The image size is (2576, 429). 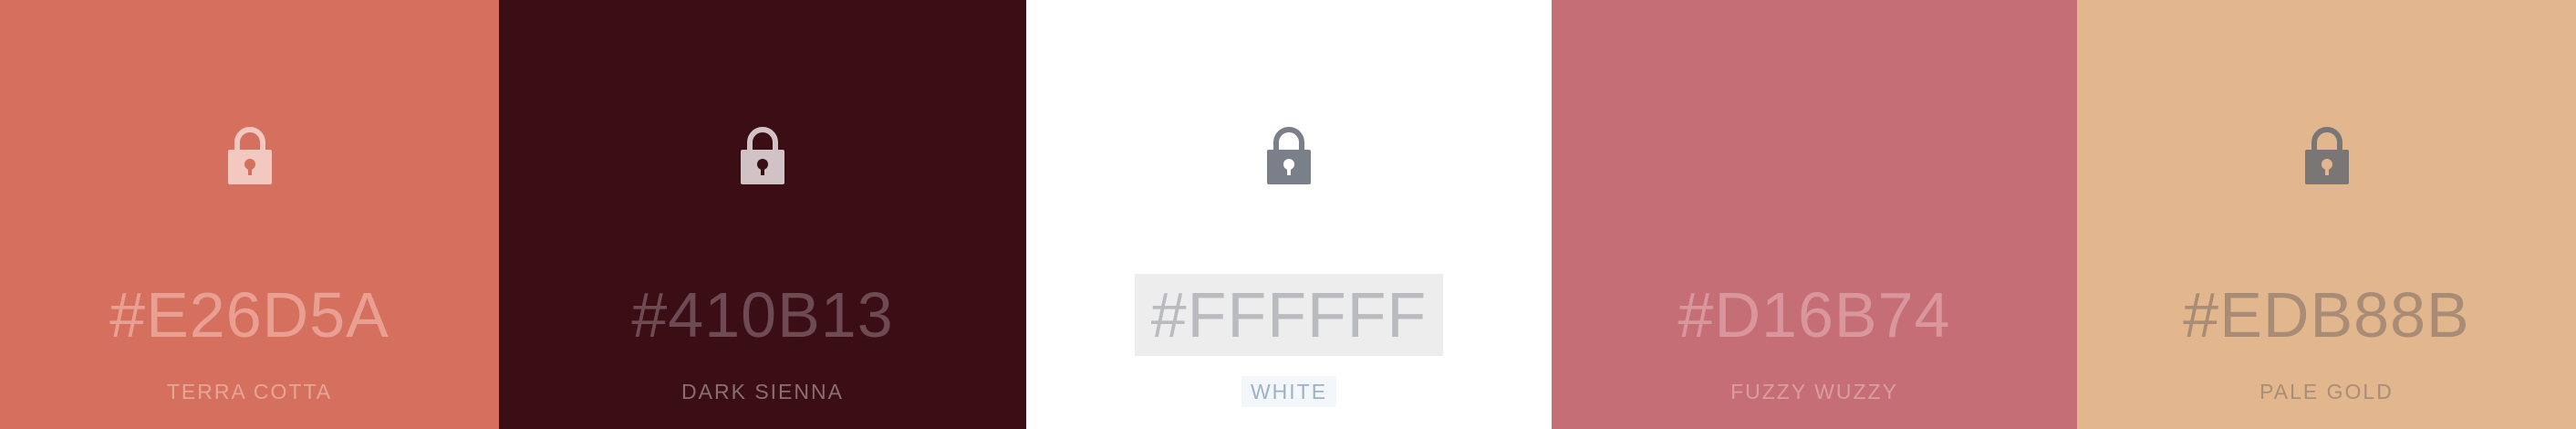 What do you see at coordinates (1289, 391) in the screenshot?
I see `color-name: WHITE` at bounding box center [1289, 391].